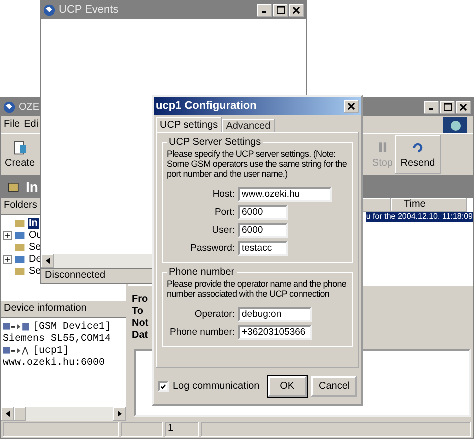  Describe the element at coordinates (275, 332) in the screenshot. I see `text-field: +36203105366` at that location.